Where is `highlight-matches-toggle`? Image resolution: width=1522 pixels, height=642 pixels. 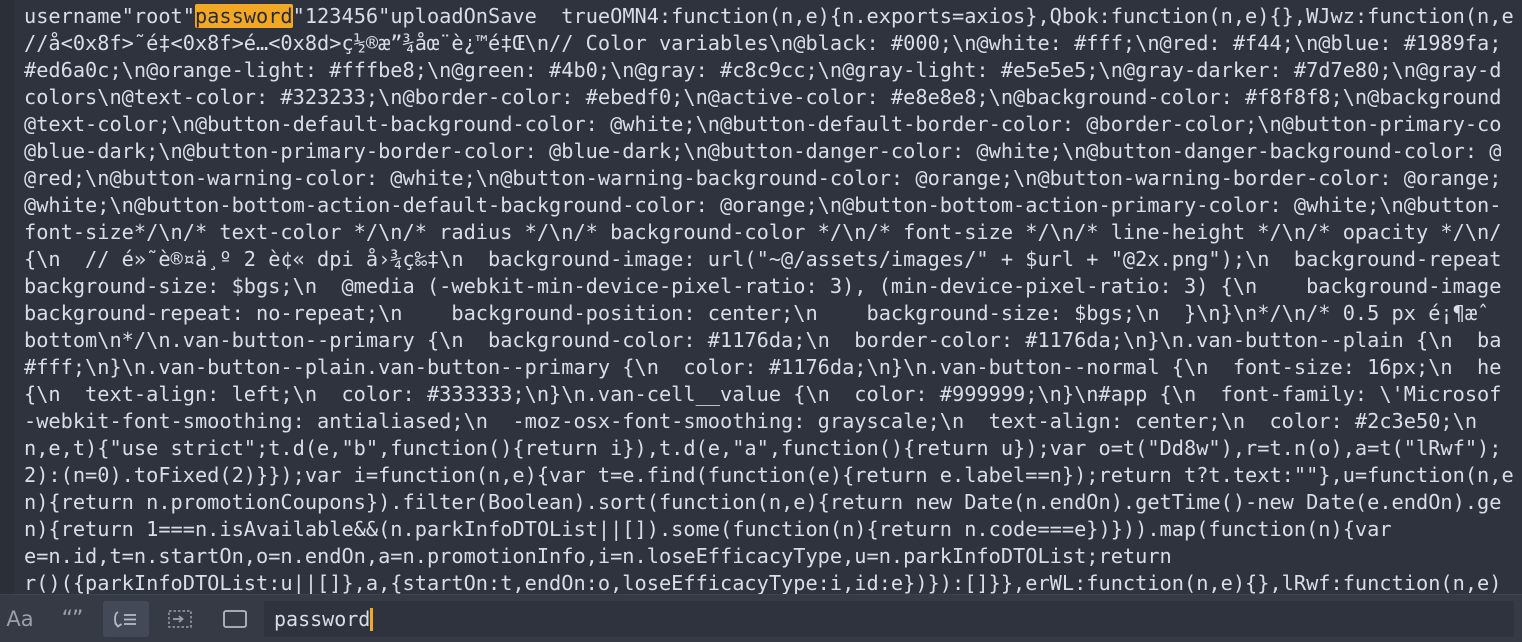 highlight-matches-toggle is located at coordinates (235, 619).